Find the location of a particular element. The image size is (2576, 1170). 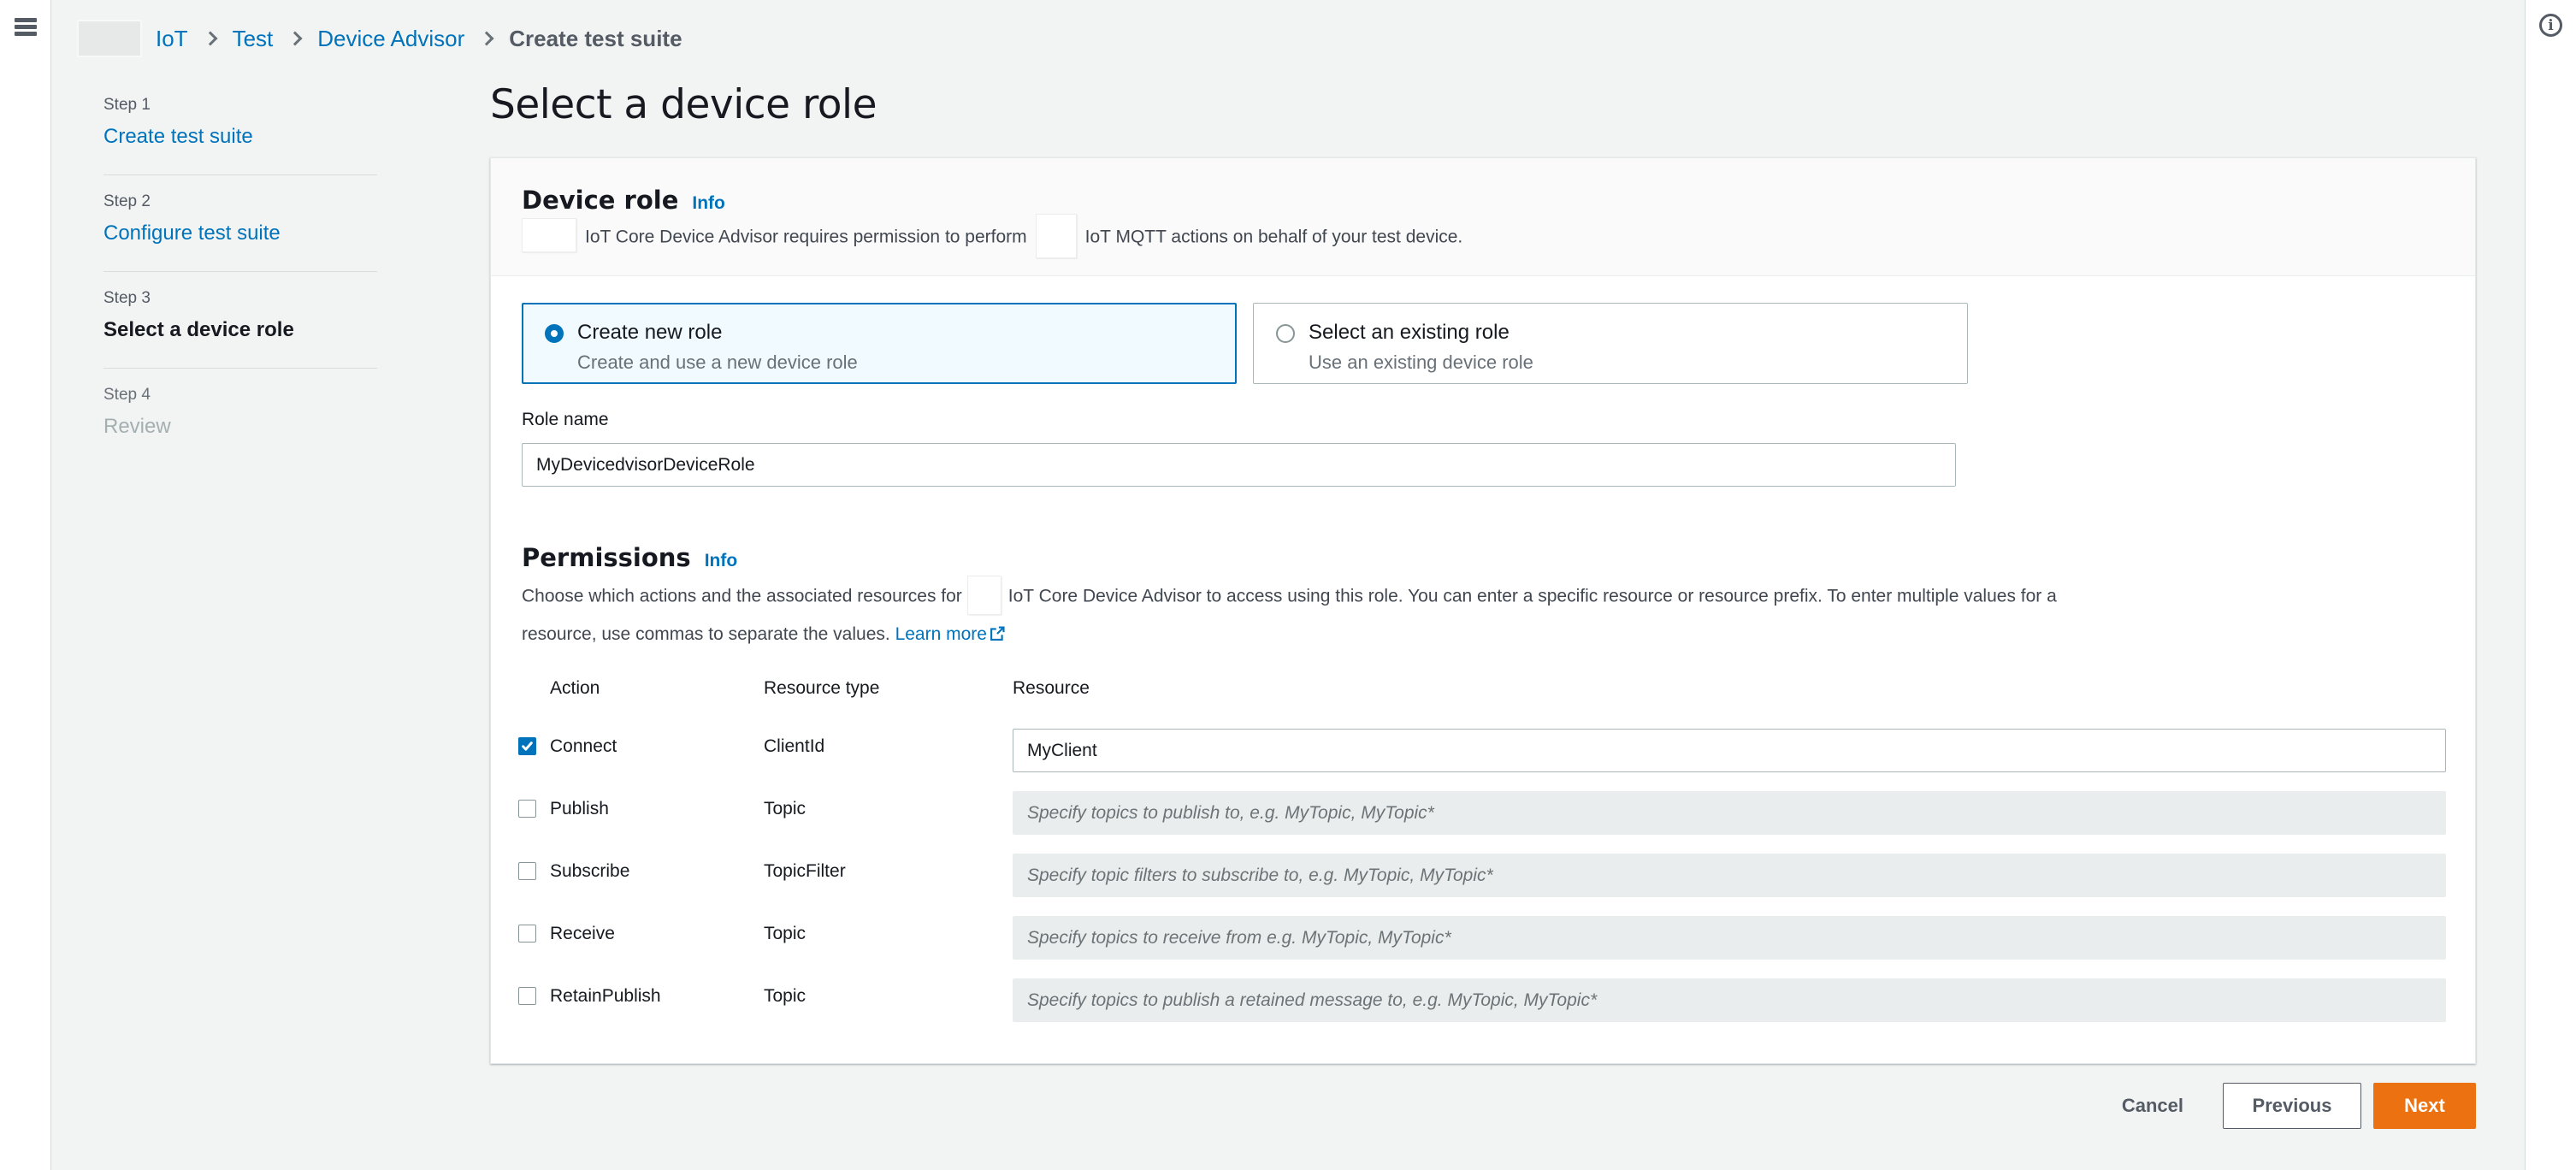

tile-label: Select an existing role is located at coordinates (1409, 332).